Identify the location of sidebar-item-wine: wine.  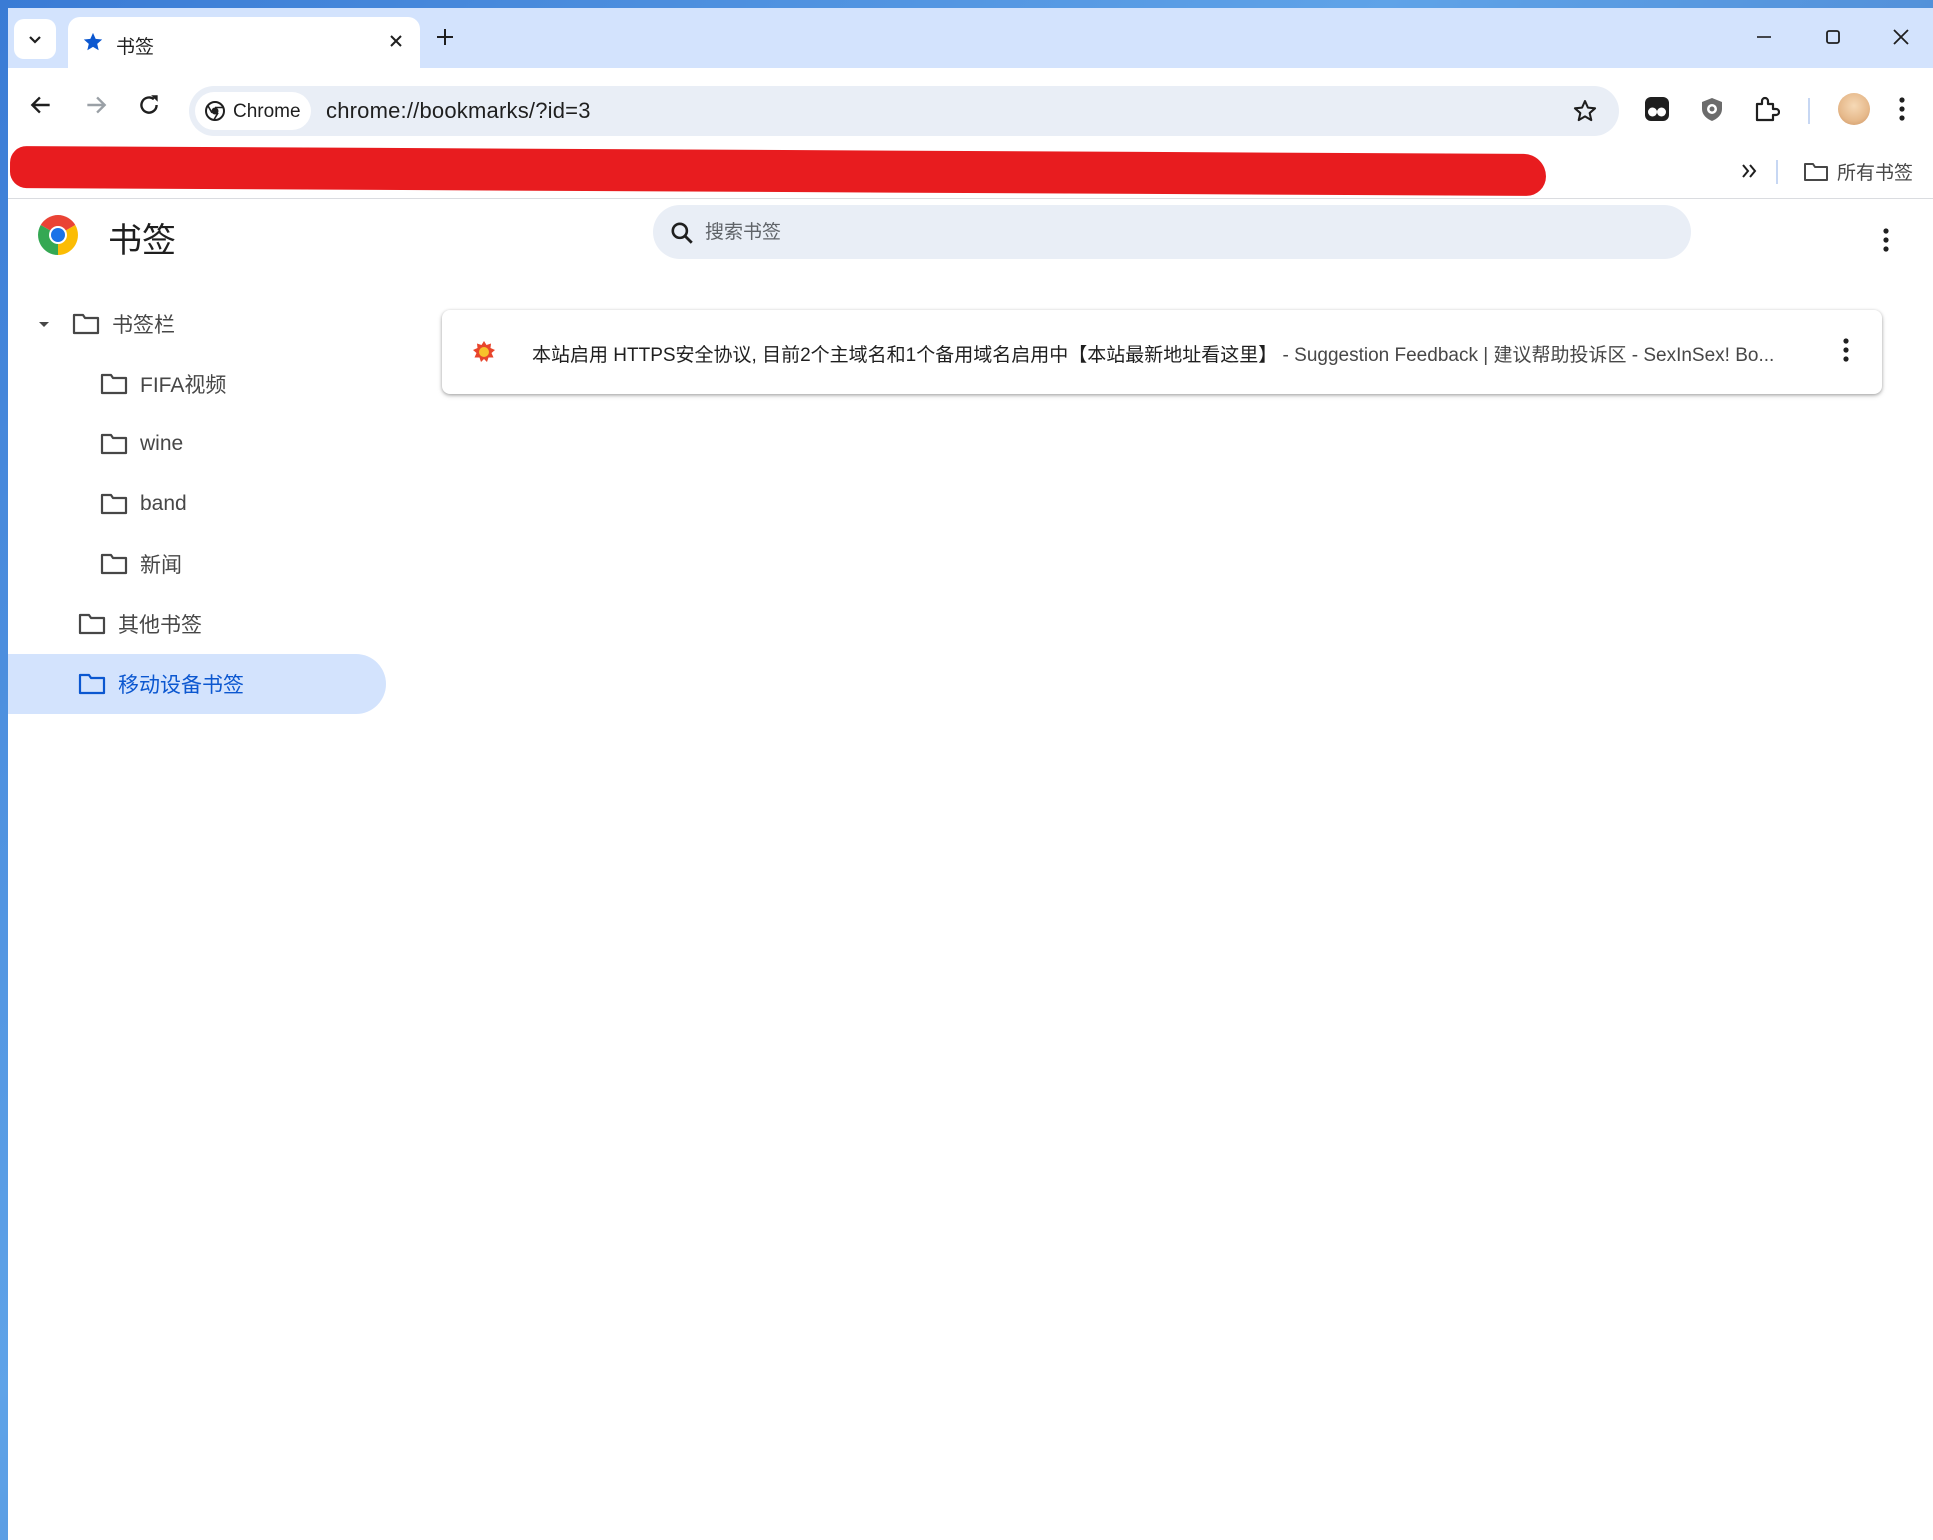
(141, 444).